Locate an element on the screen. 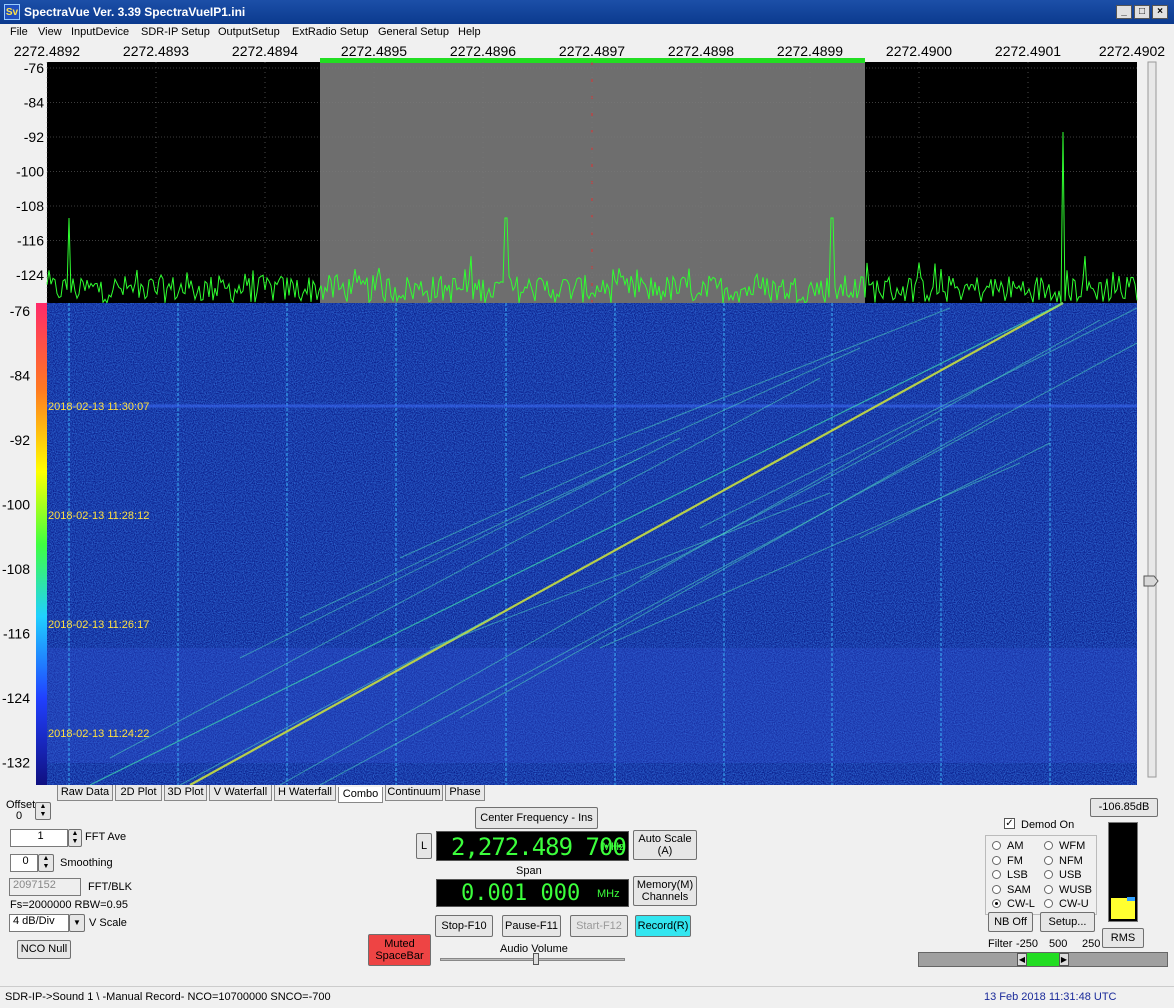 This screenshot has height=1008, width=1174. demod-mode-usb: USB is located at coordinates (1063, 875).